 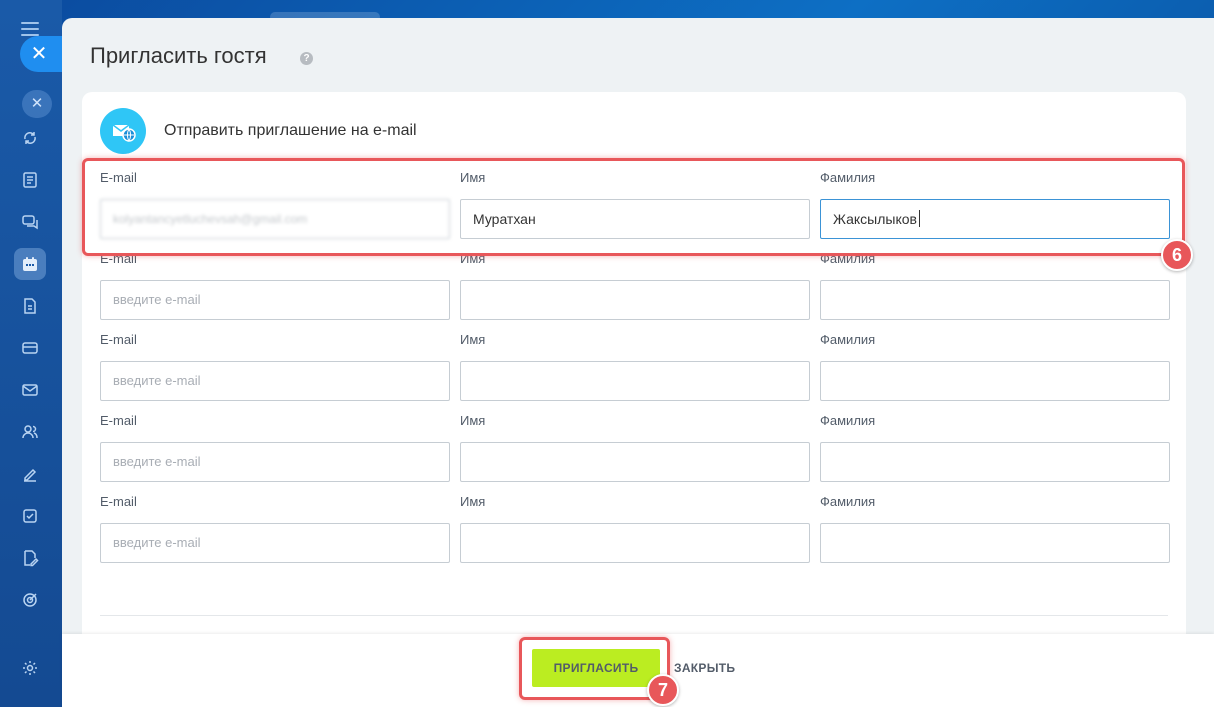 What do you see at coordinates (41, 54) in the screenshot?
I see `close-slider-button: ✕` at bounding box center [41, 54].